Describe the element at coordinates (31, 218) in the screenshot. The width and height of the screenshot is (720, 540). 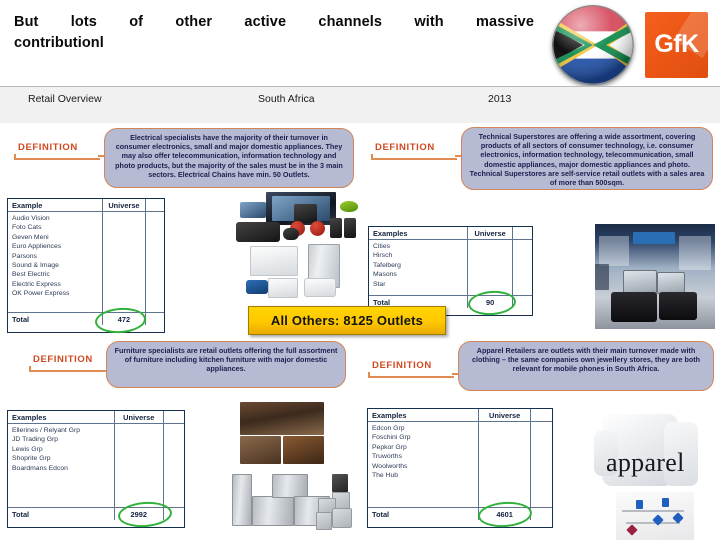
I see `list-item: Audio Vision` at that location.